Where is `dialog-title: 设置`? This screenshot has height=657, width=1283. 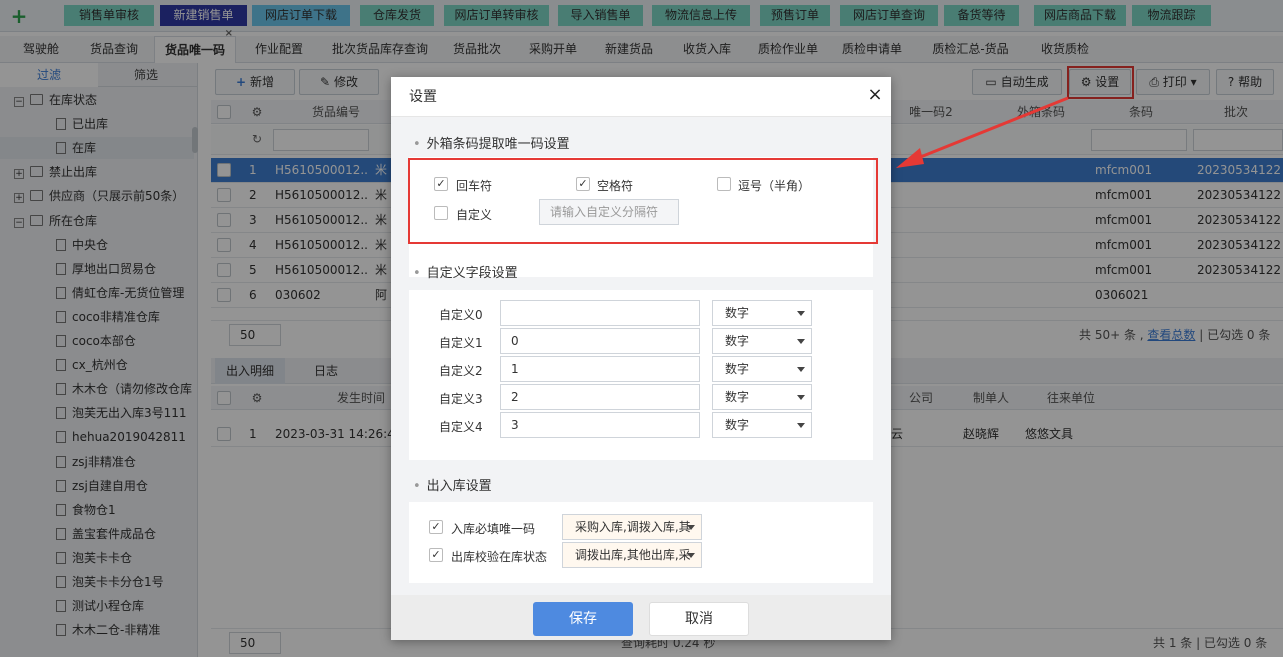 dialog-title: 设置 is located at coordinates (423, 97).